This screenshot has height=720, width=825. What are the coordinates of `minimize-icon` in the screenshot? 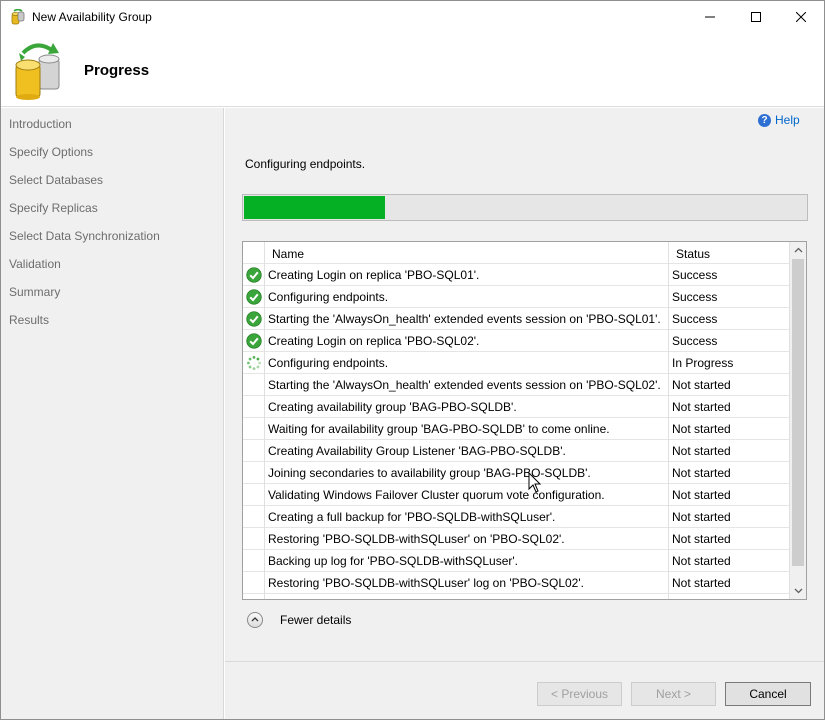 It's located at (710, 17).